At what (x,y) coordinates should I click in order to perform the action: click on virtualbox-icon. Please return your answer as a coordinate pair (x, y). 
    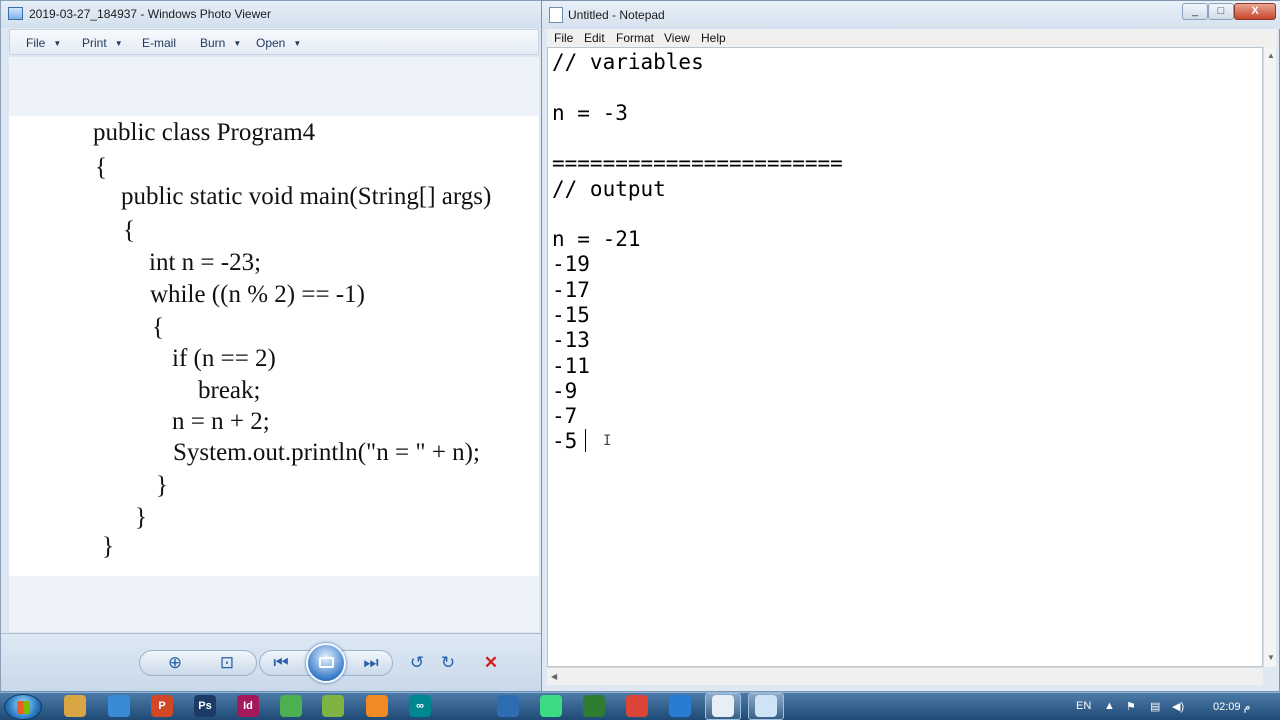
    Looking at the image, I should click on (508, 706).